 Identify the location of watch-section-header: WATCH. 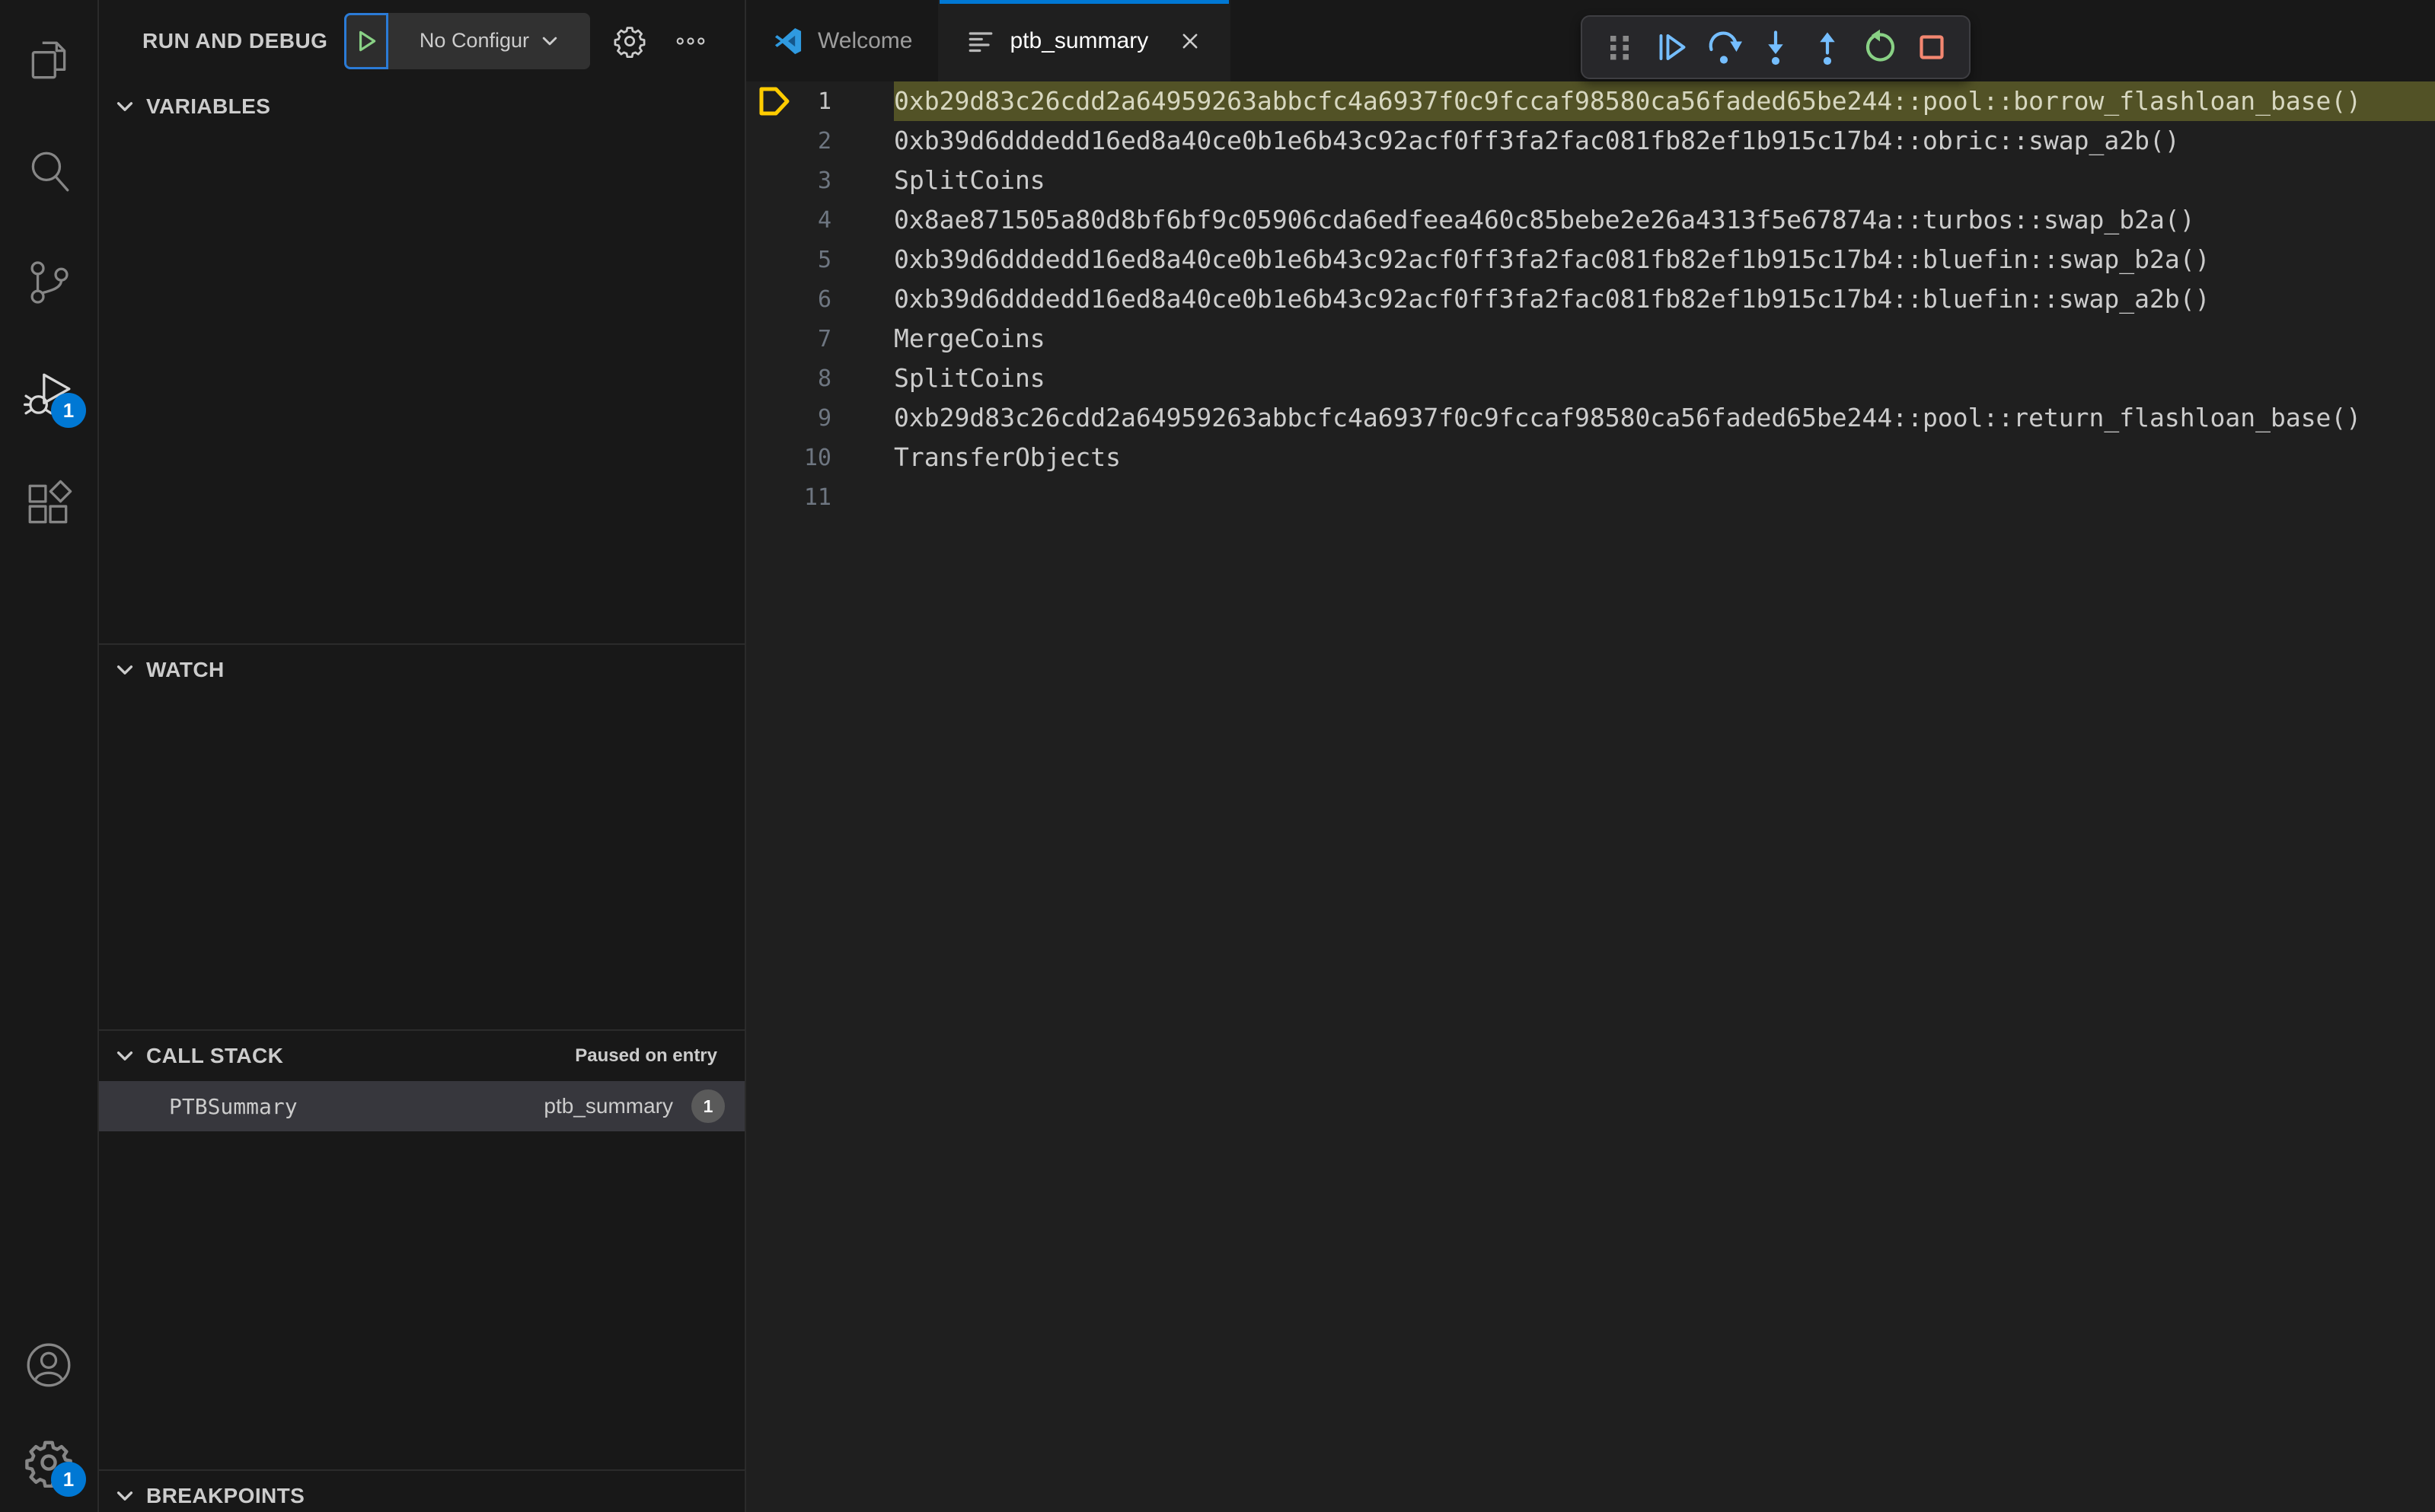
(422, 670).